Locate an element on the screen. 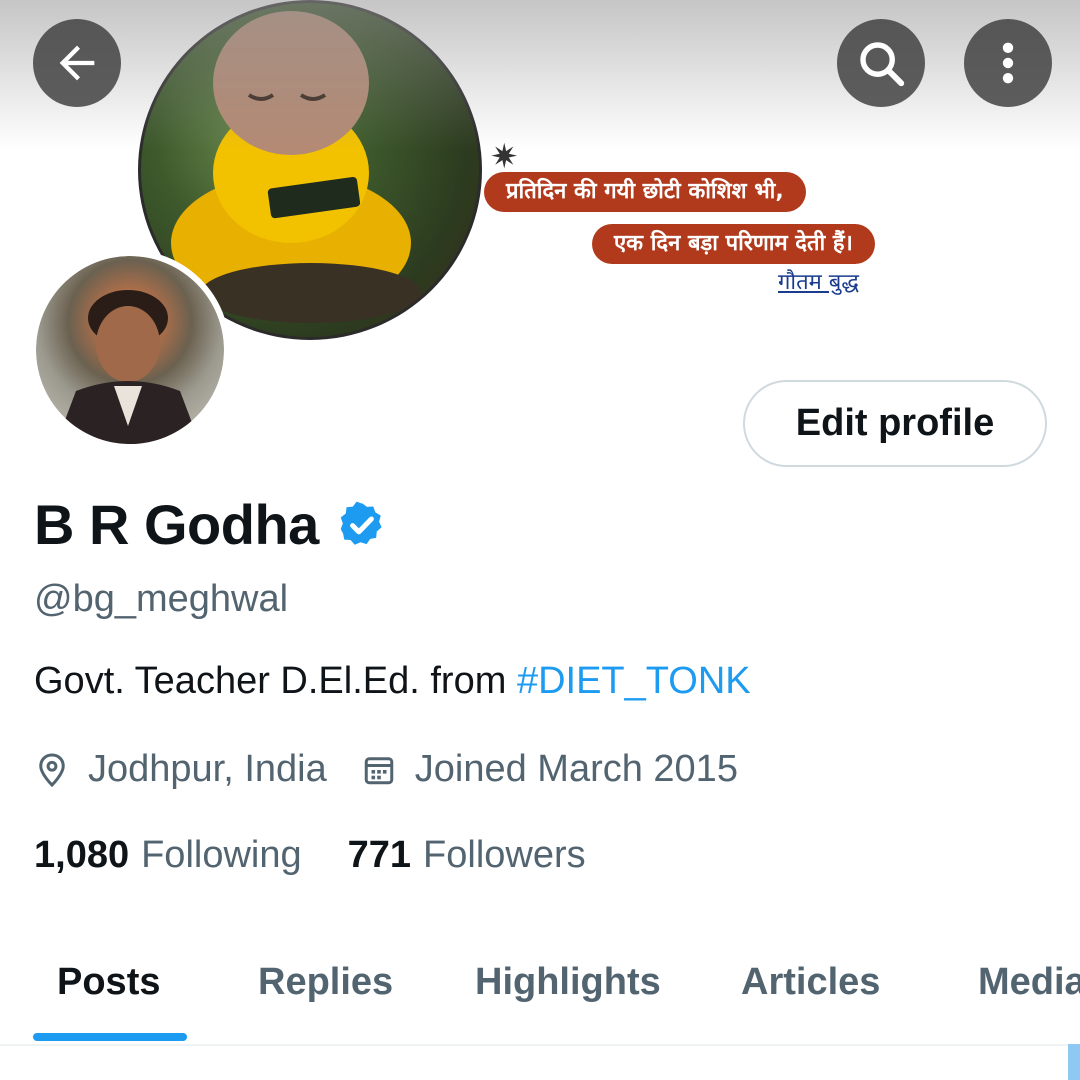 Image resolution: width=1080 pixels, height=1080 pixels. back-button is located at coordinates (77, 63).